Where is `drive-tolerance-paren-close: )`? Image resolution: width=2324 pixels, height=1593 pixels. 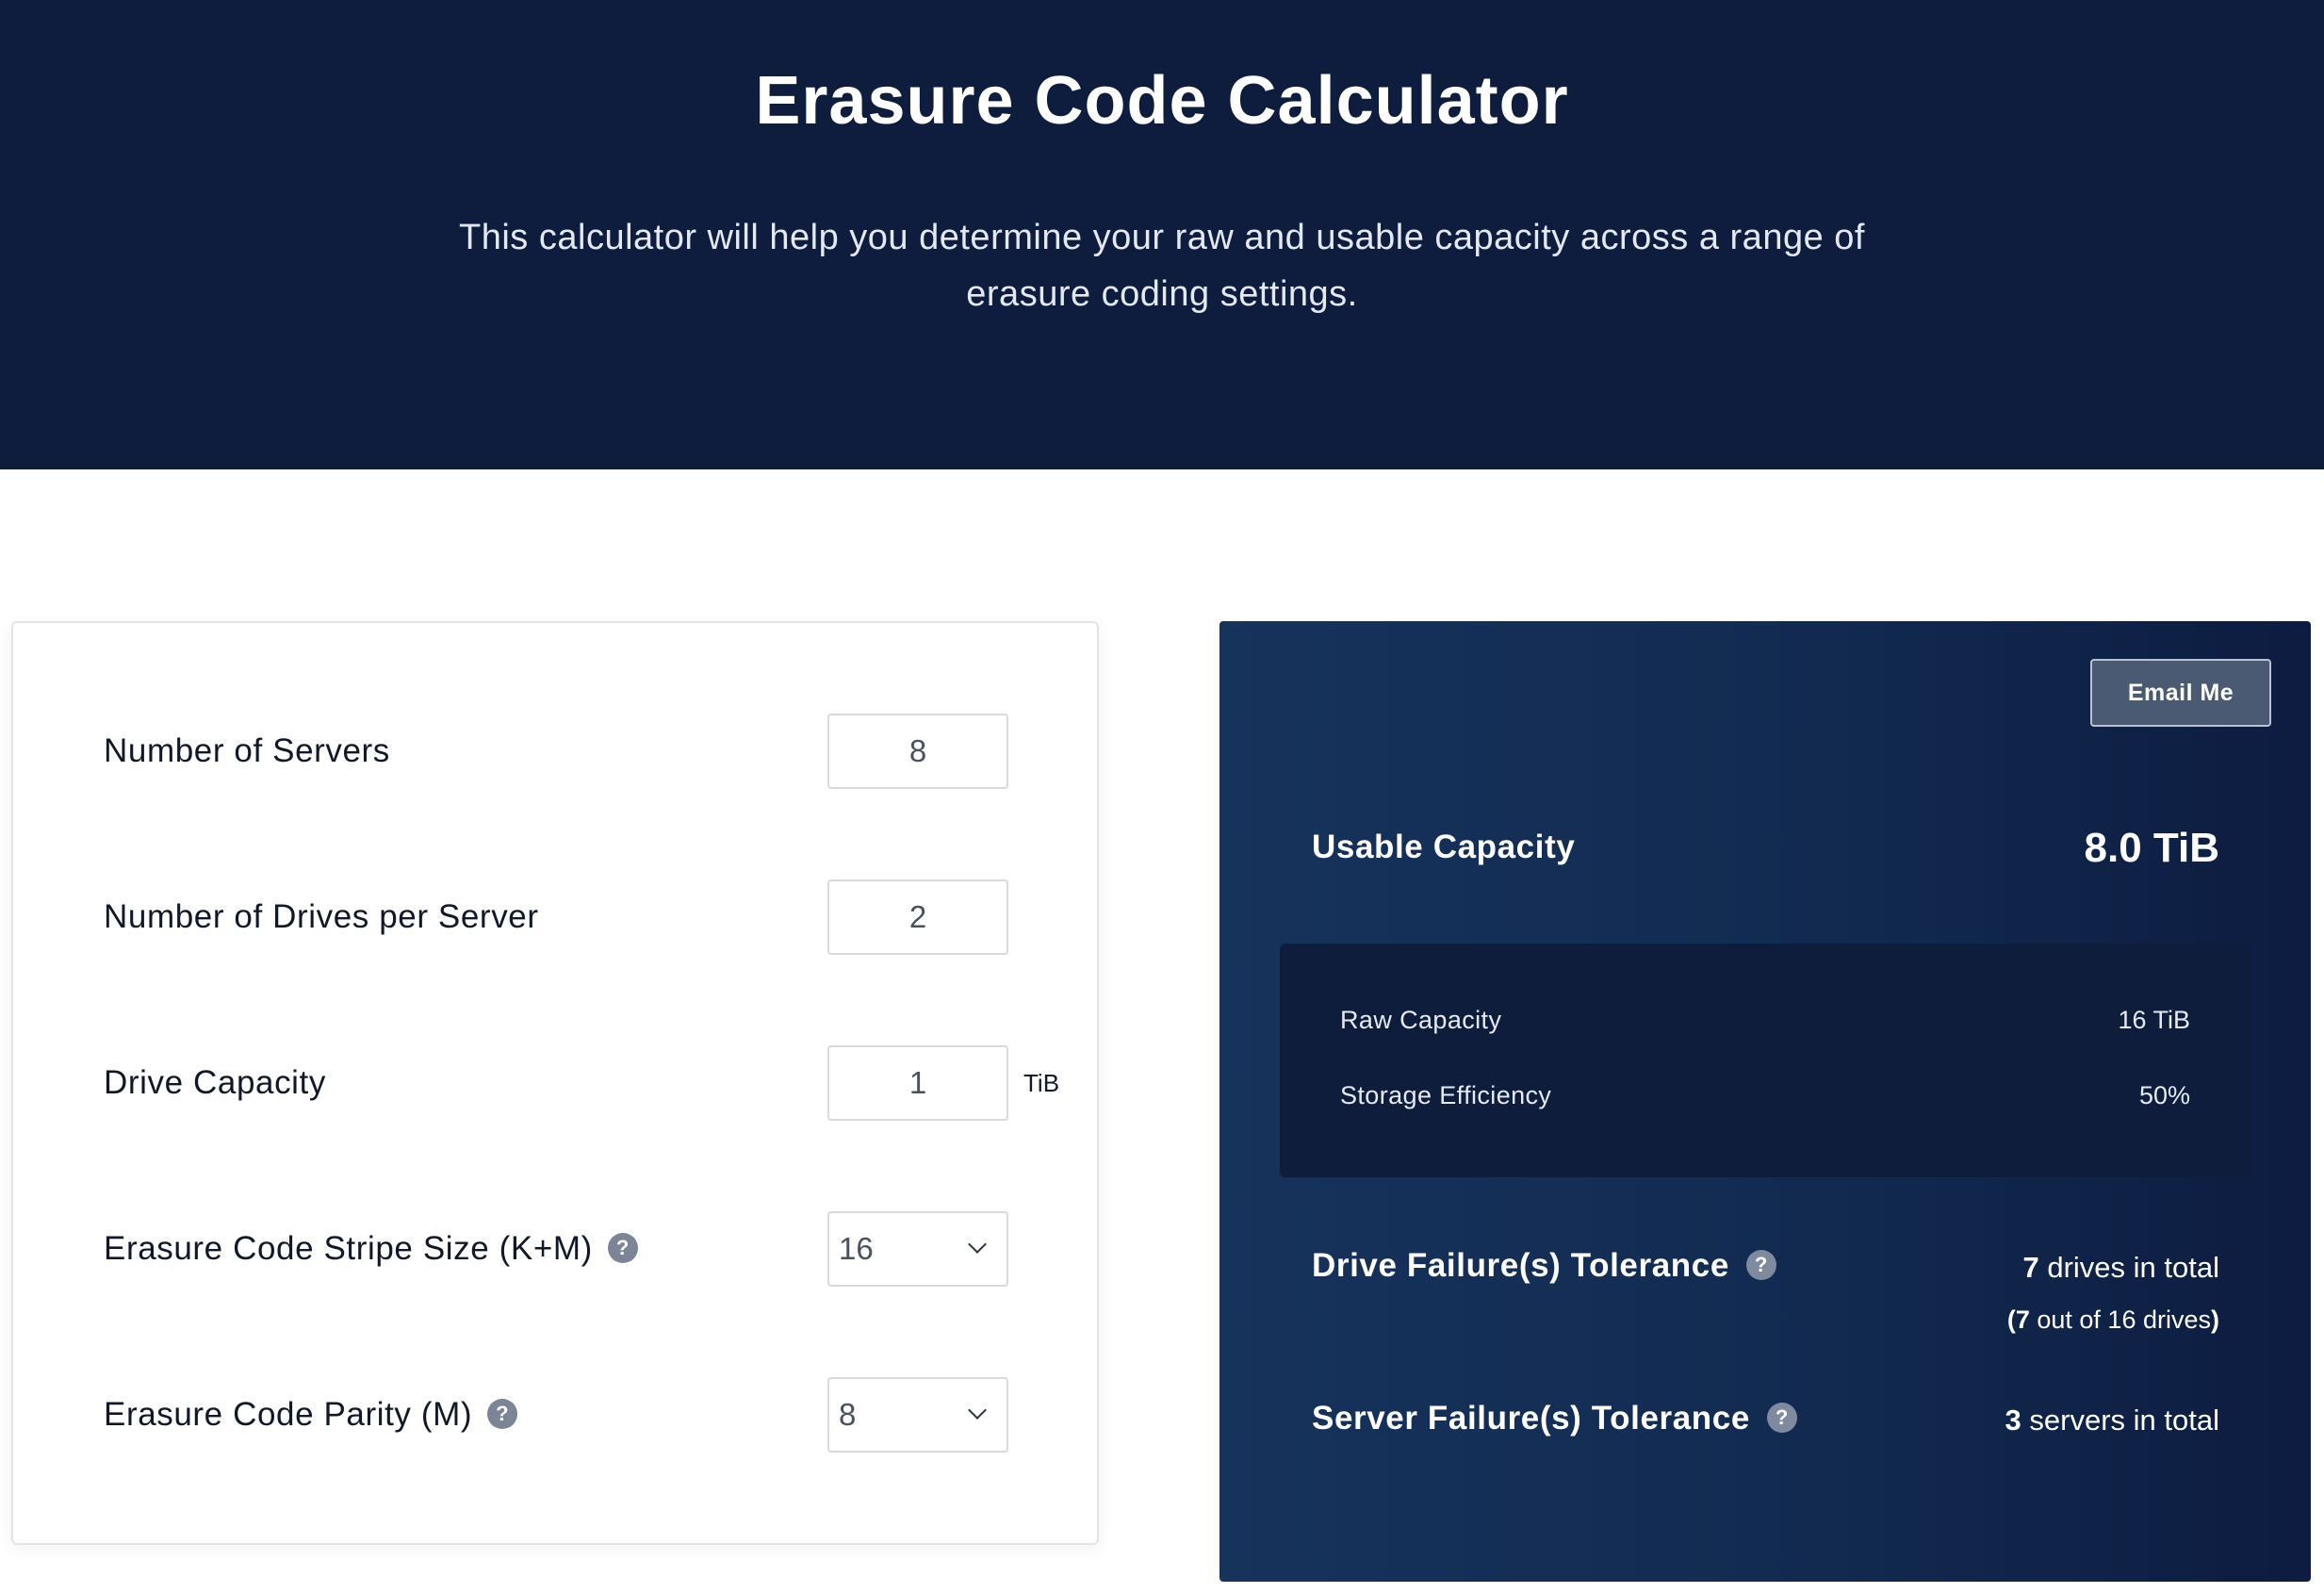 drive-tolerance-paren-close: ) is located at coordinates (2215, 1320).